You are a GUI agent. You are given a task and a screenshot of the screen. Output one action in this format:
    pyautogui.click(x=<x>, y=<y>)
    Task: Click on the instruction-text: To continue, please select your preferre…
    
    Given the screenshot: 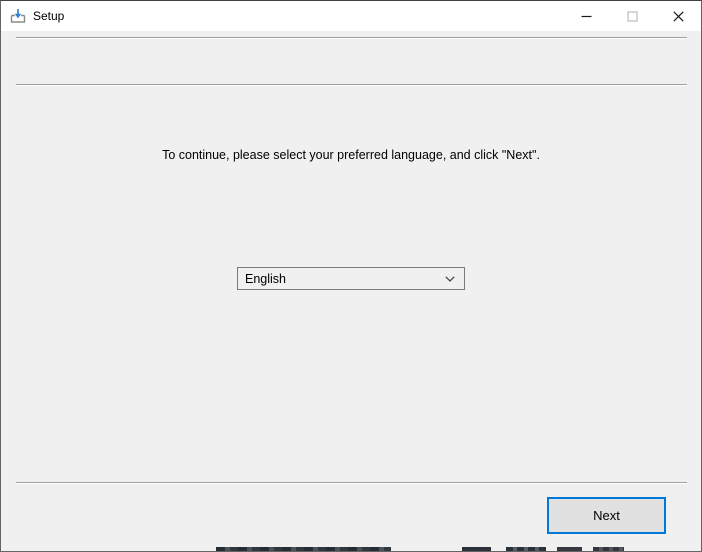 What is the action you would take?
    pyautogui.click(x=351, y=155)
    